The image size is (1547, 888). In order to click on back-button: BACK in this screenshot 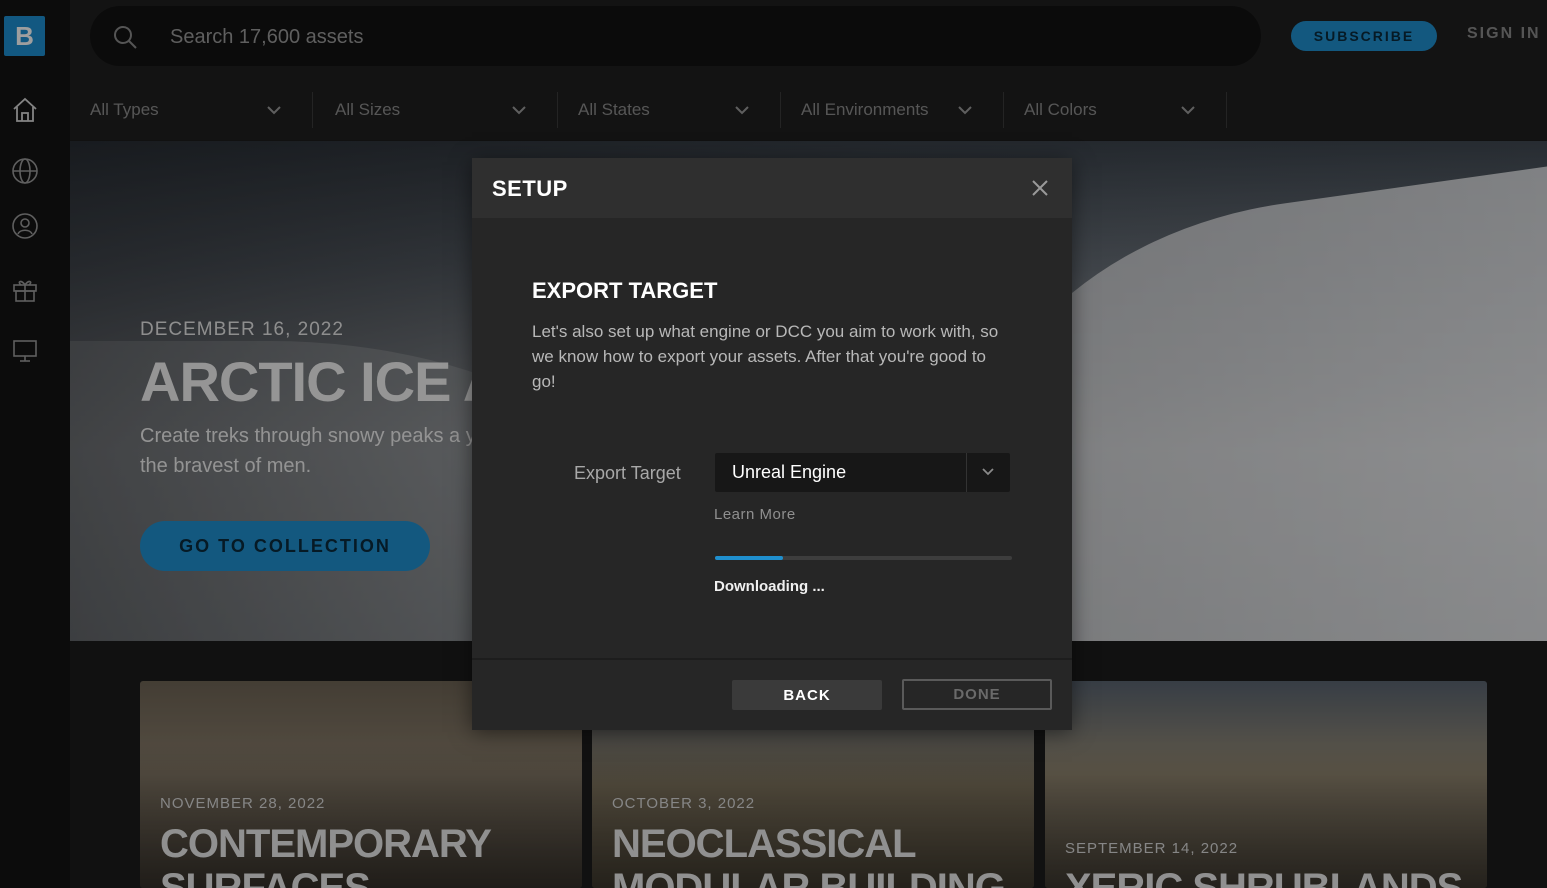, I will do `click(807, 695)`.